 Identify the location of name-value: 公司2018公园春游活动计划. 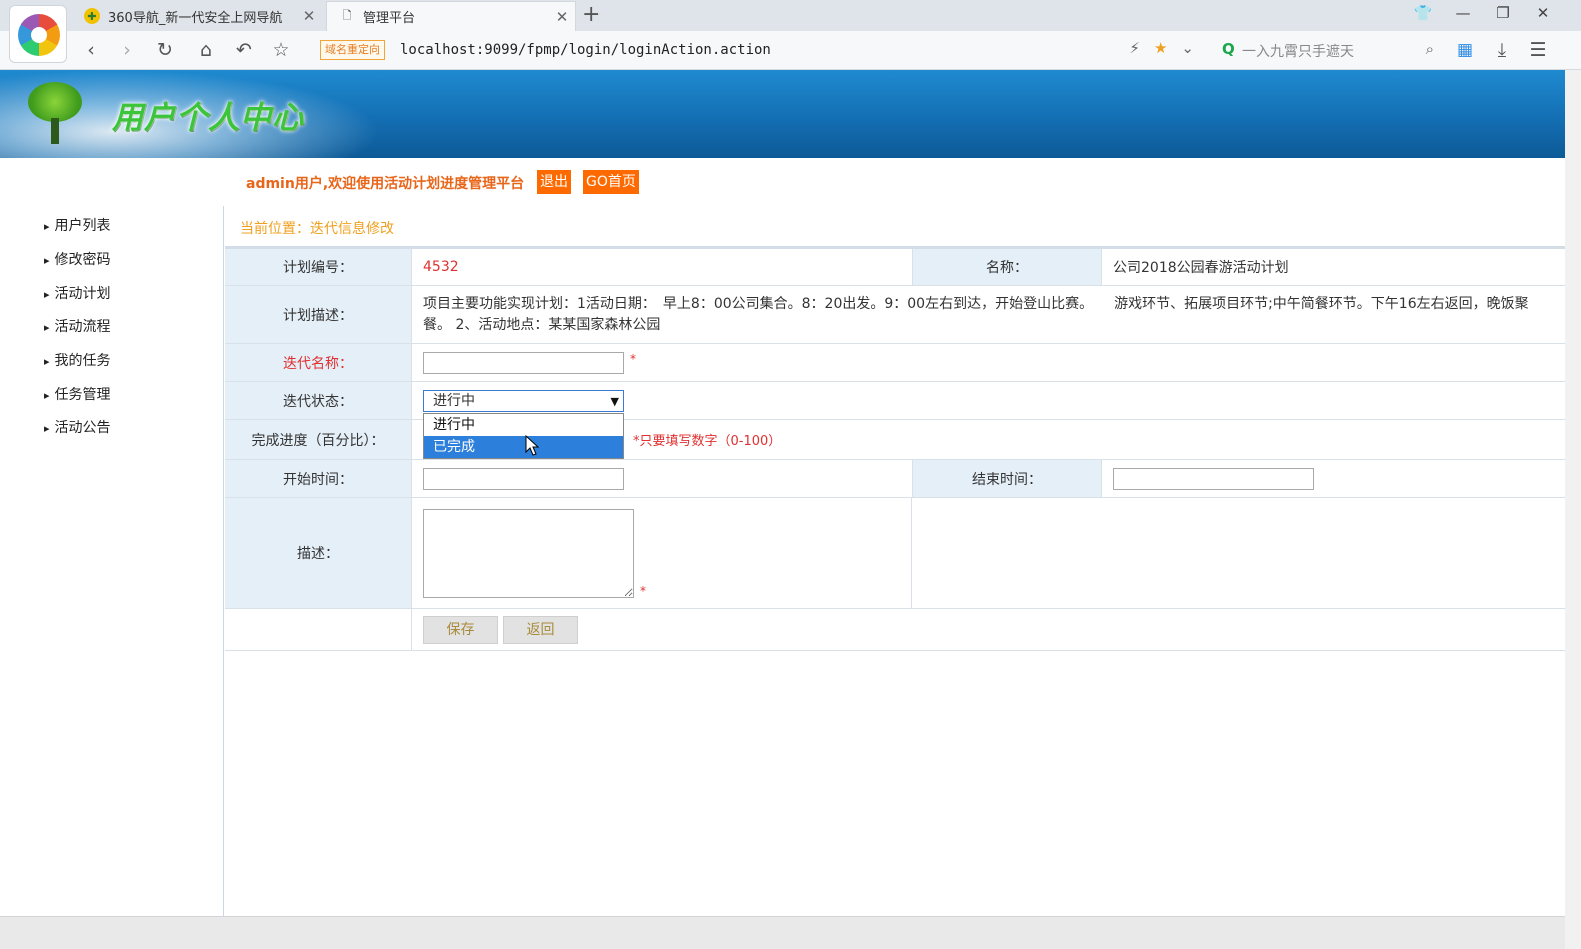
(1201, 268).